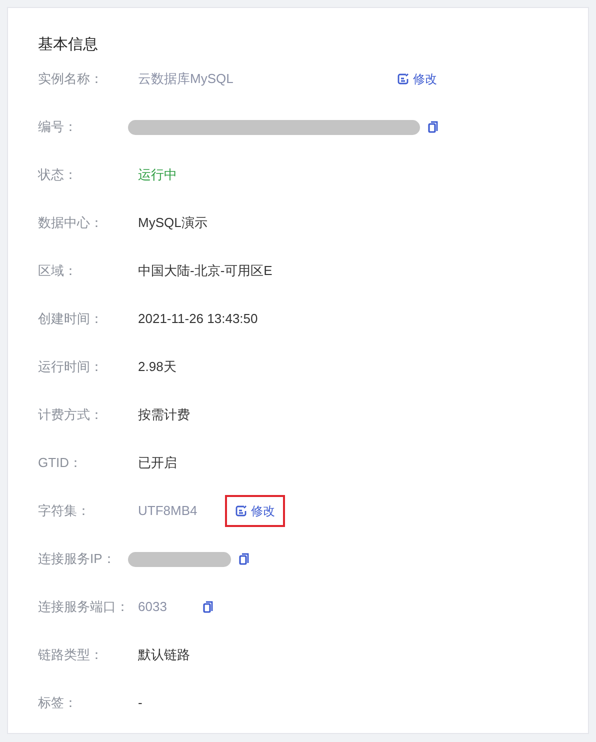 Image resolution: width=596 pixels, height=742 pixels. What do you see at coordinates (168, 511) in the screenshot?
I see `field-value: UTF8MB4` at bounding box center [168, 511].